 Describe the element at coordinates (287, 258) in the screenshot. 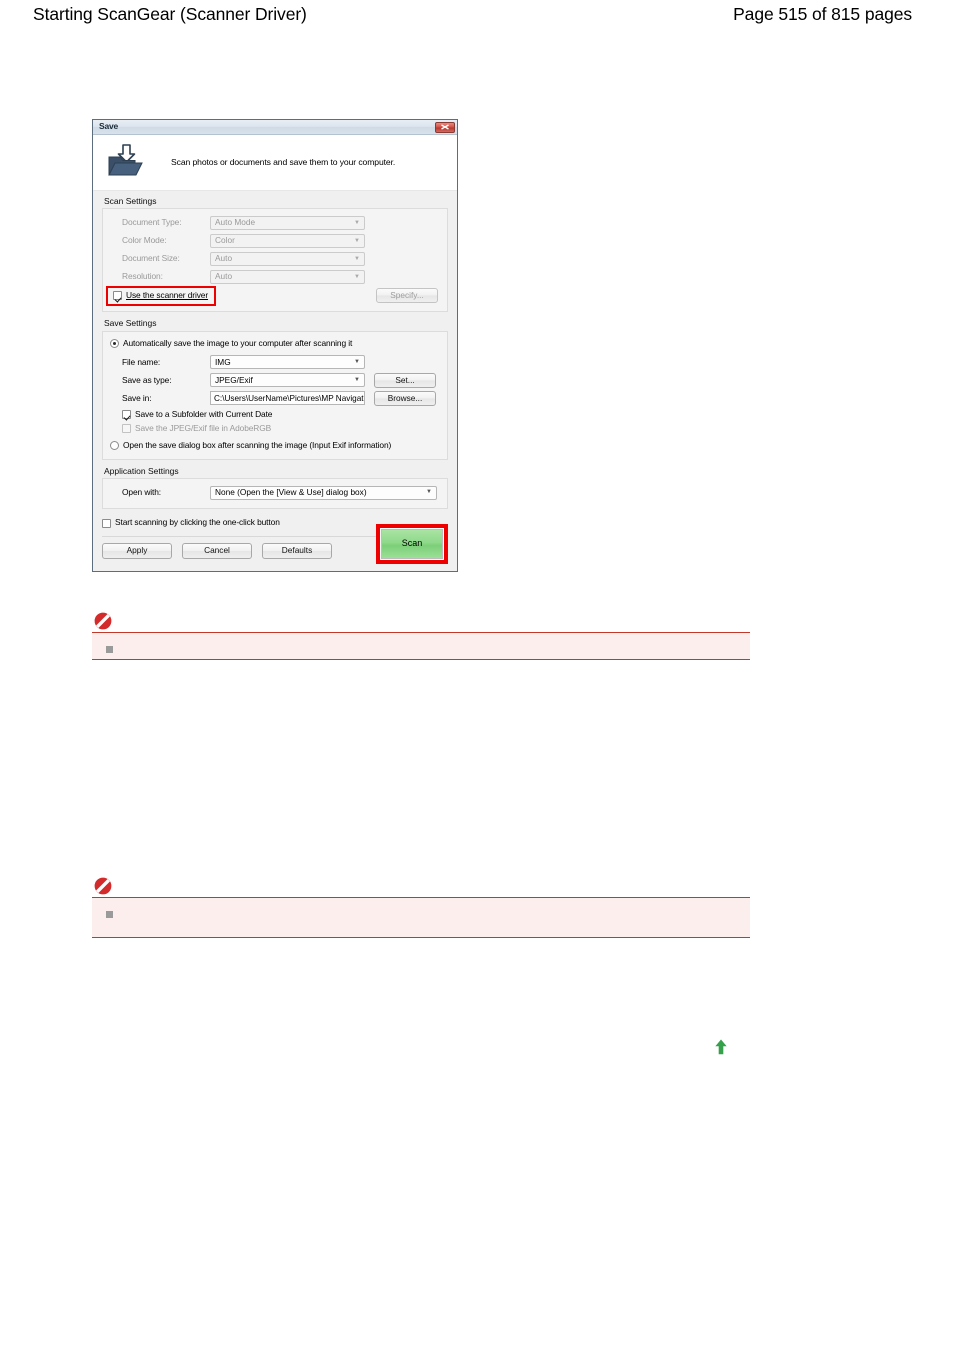

I see `document-size-select: Auto ▼` at that location.